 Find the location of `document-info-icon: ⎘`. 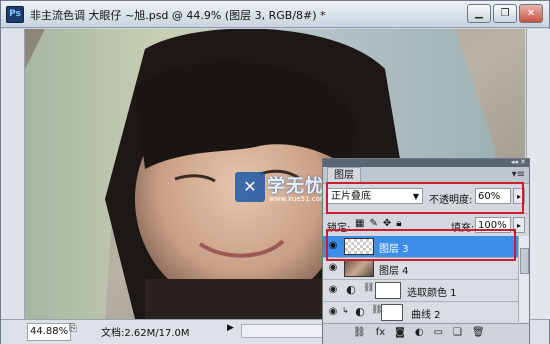

document-info-icon: ⎘ is located at coordinates (76, 330).